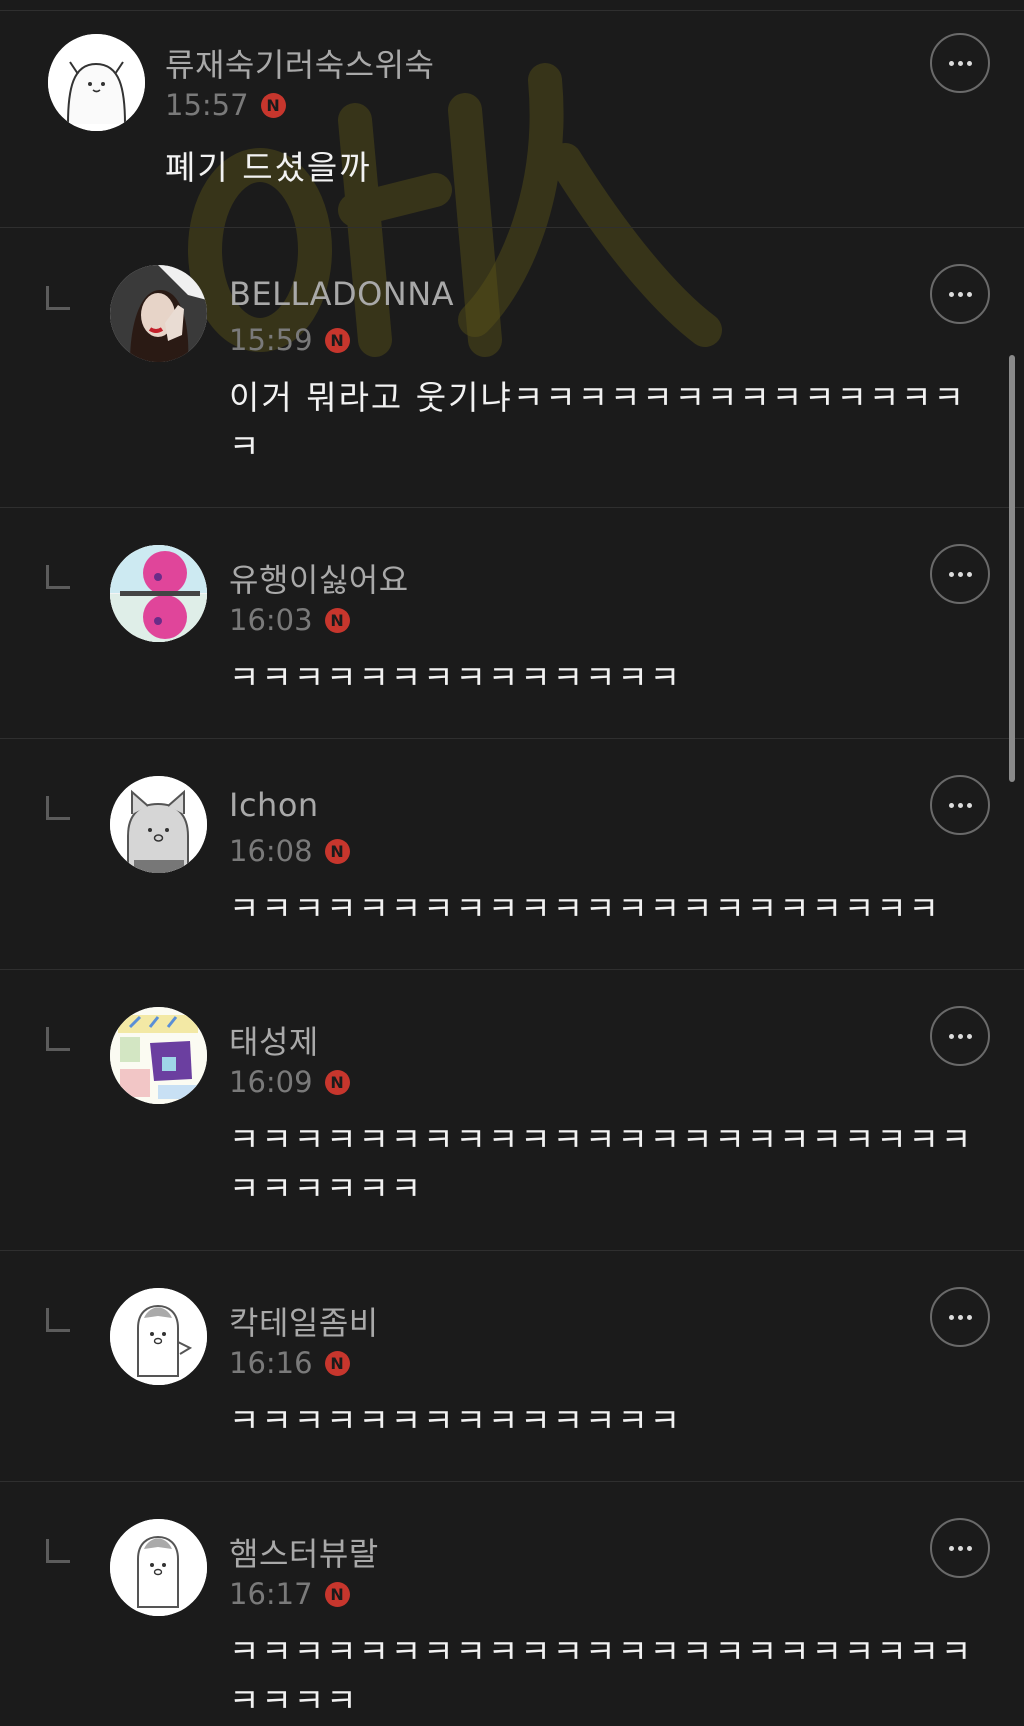  What do you see at coordinates (274, 805) in the screenshot?
I see `comment-author: Ichon` at bounding box center [274, 805].